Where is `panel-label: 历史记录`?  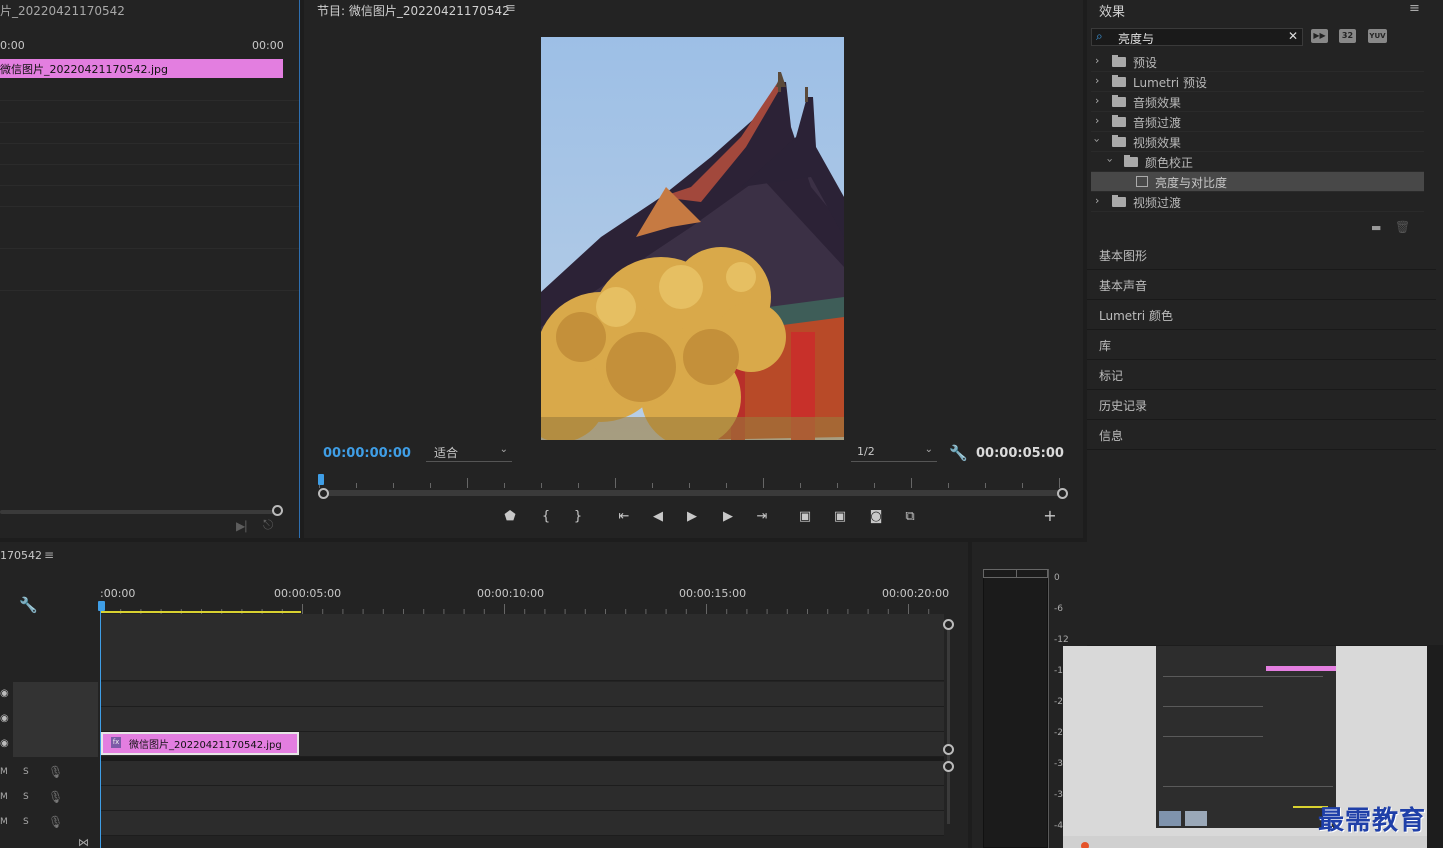 panel-label: 历史记录 is located at coordinates (1123, 406).